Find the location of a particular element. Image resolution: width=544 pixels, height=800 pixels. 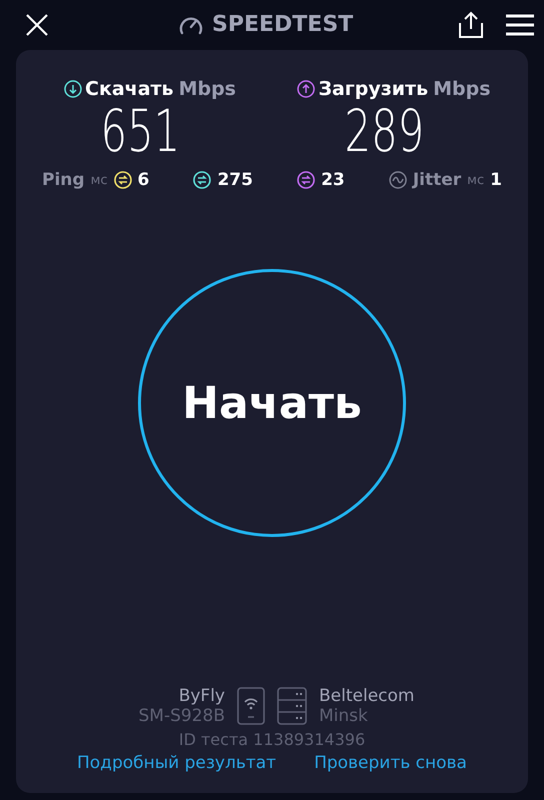

share-icon is located at coordinates (471, 25).